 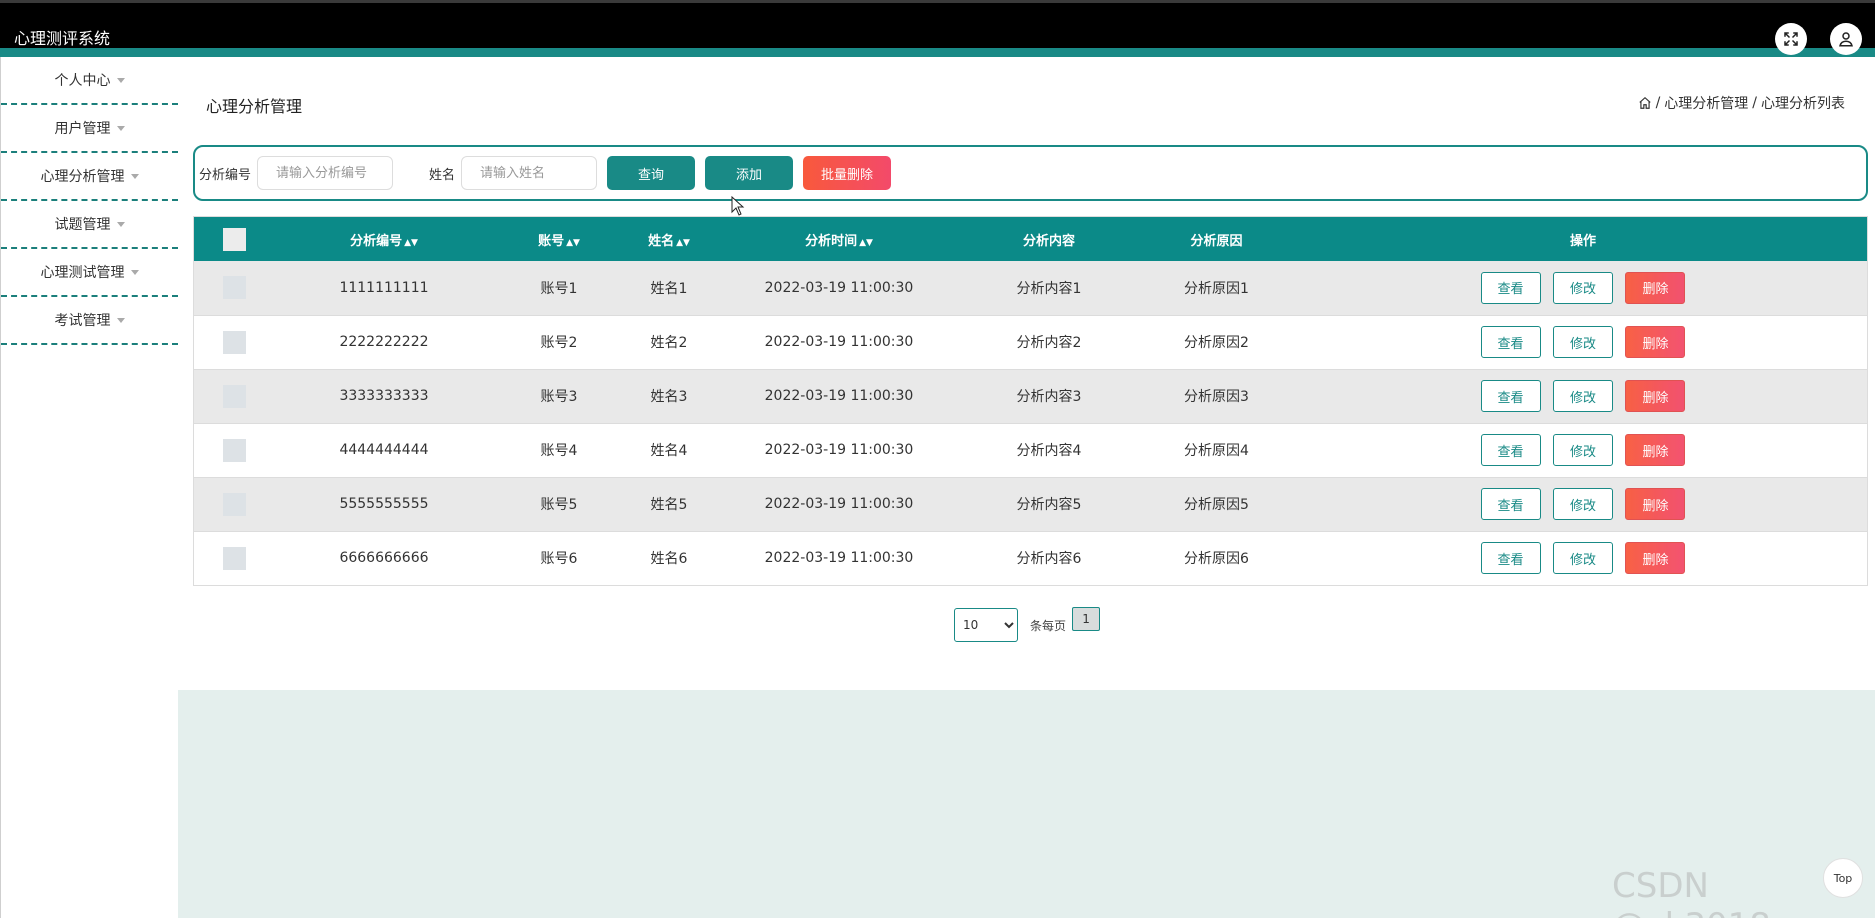 I want to click on header-analysis-time: 分析时间 ▲▼, so click(x=839, y=239).